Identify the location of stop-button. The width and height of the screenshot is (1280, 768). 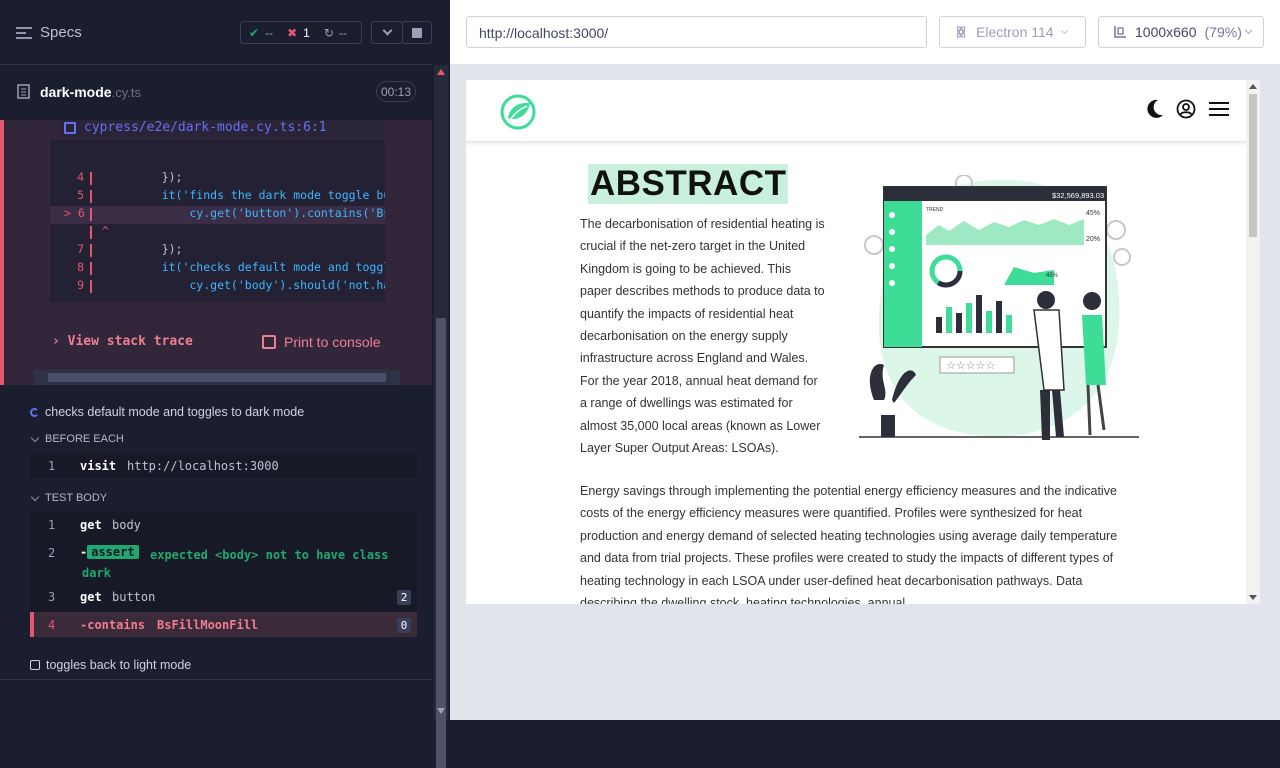
(417, 32).